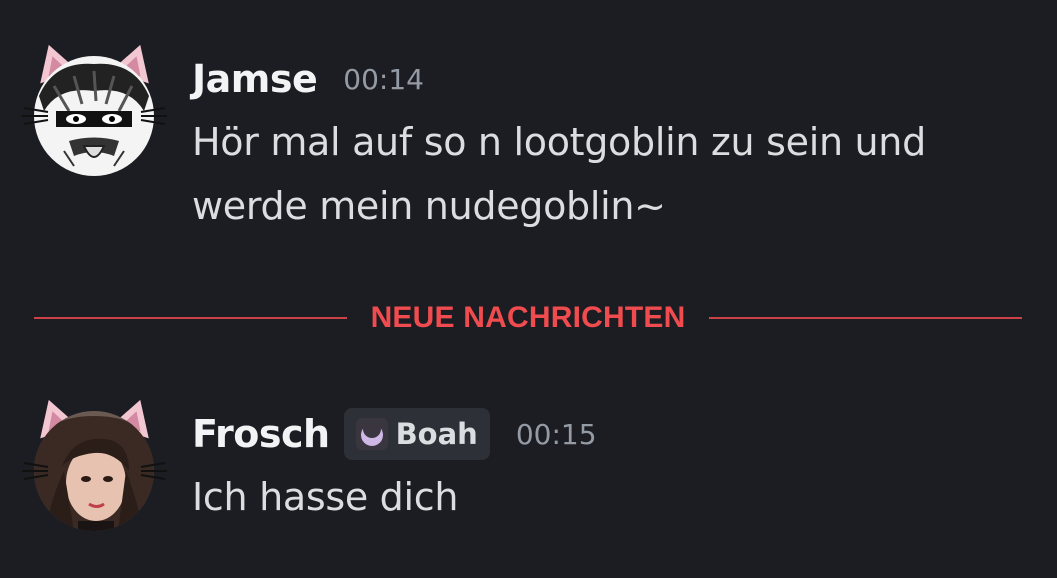  I want to click on tag-label: Boah, so click(436, 434).